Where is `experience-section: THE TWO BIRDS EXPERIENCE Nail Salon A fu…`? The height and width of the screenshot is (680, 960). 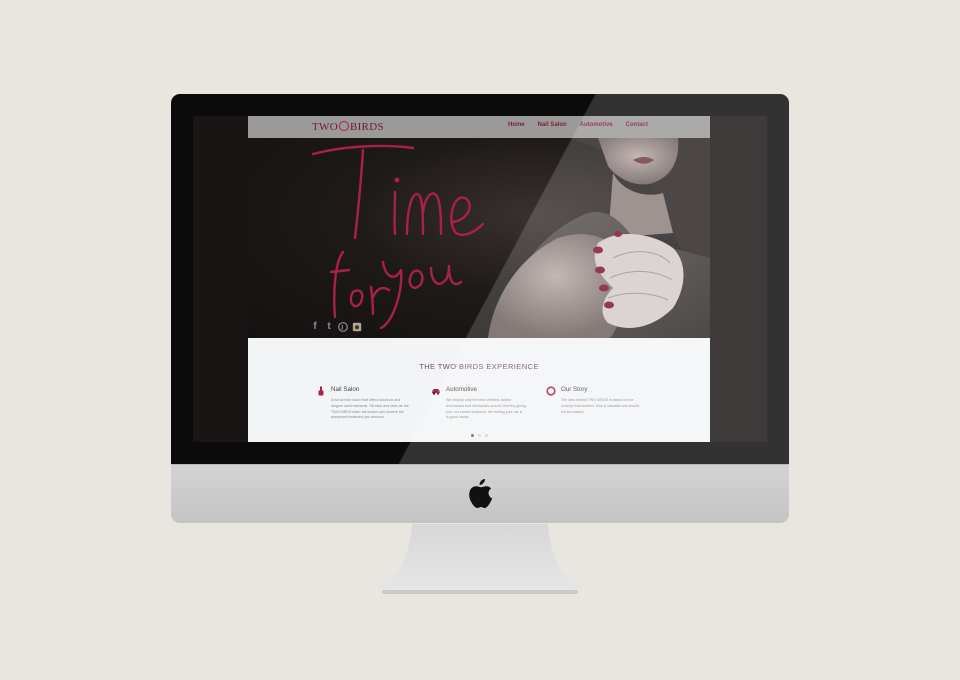
experience-section: THE TWO BIRDS EXPERIENCE Nail Salon A fu… is located at coordinates (479, 390).